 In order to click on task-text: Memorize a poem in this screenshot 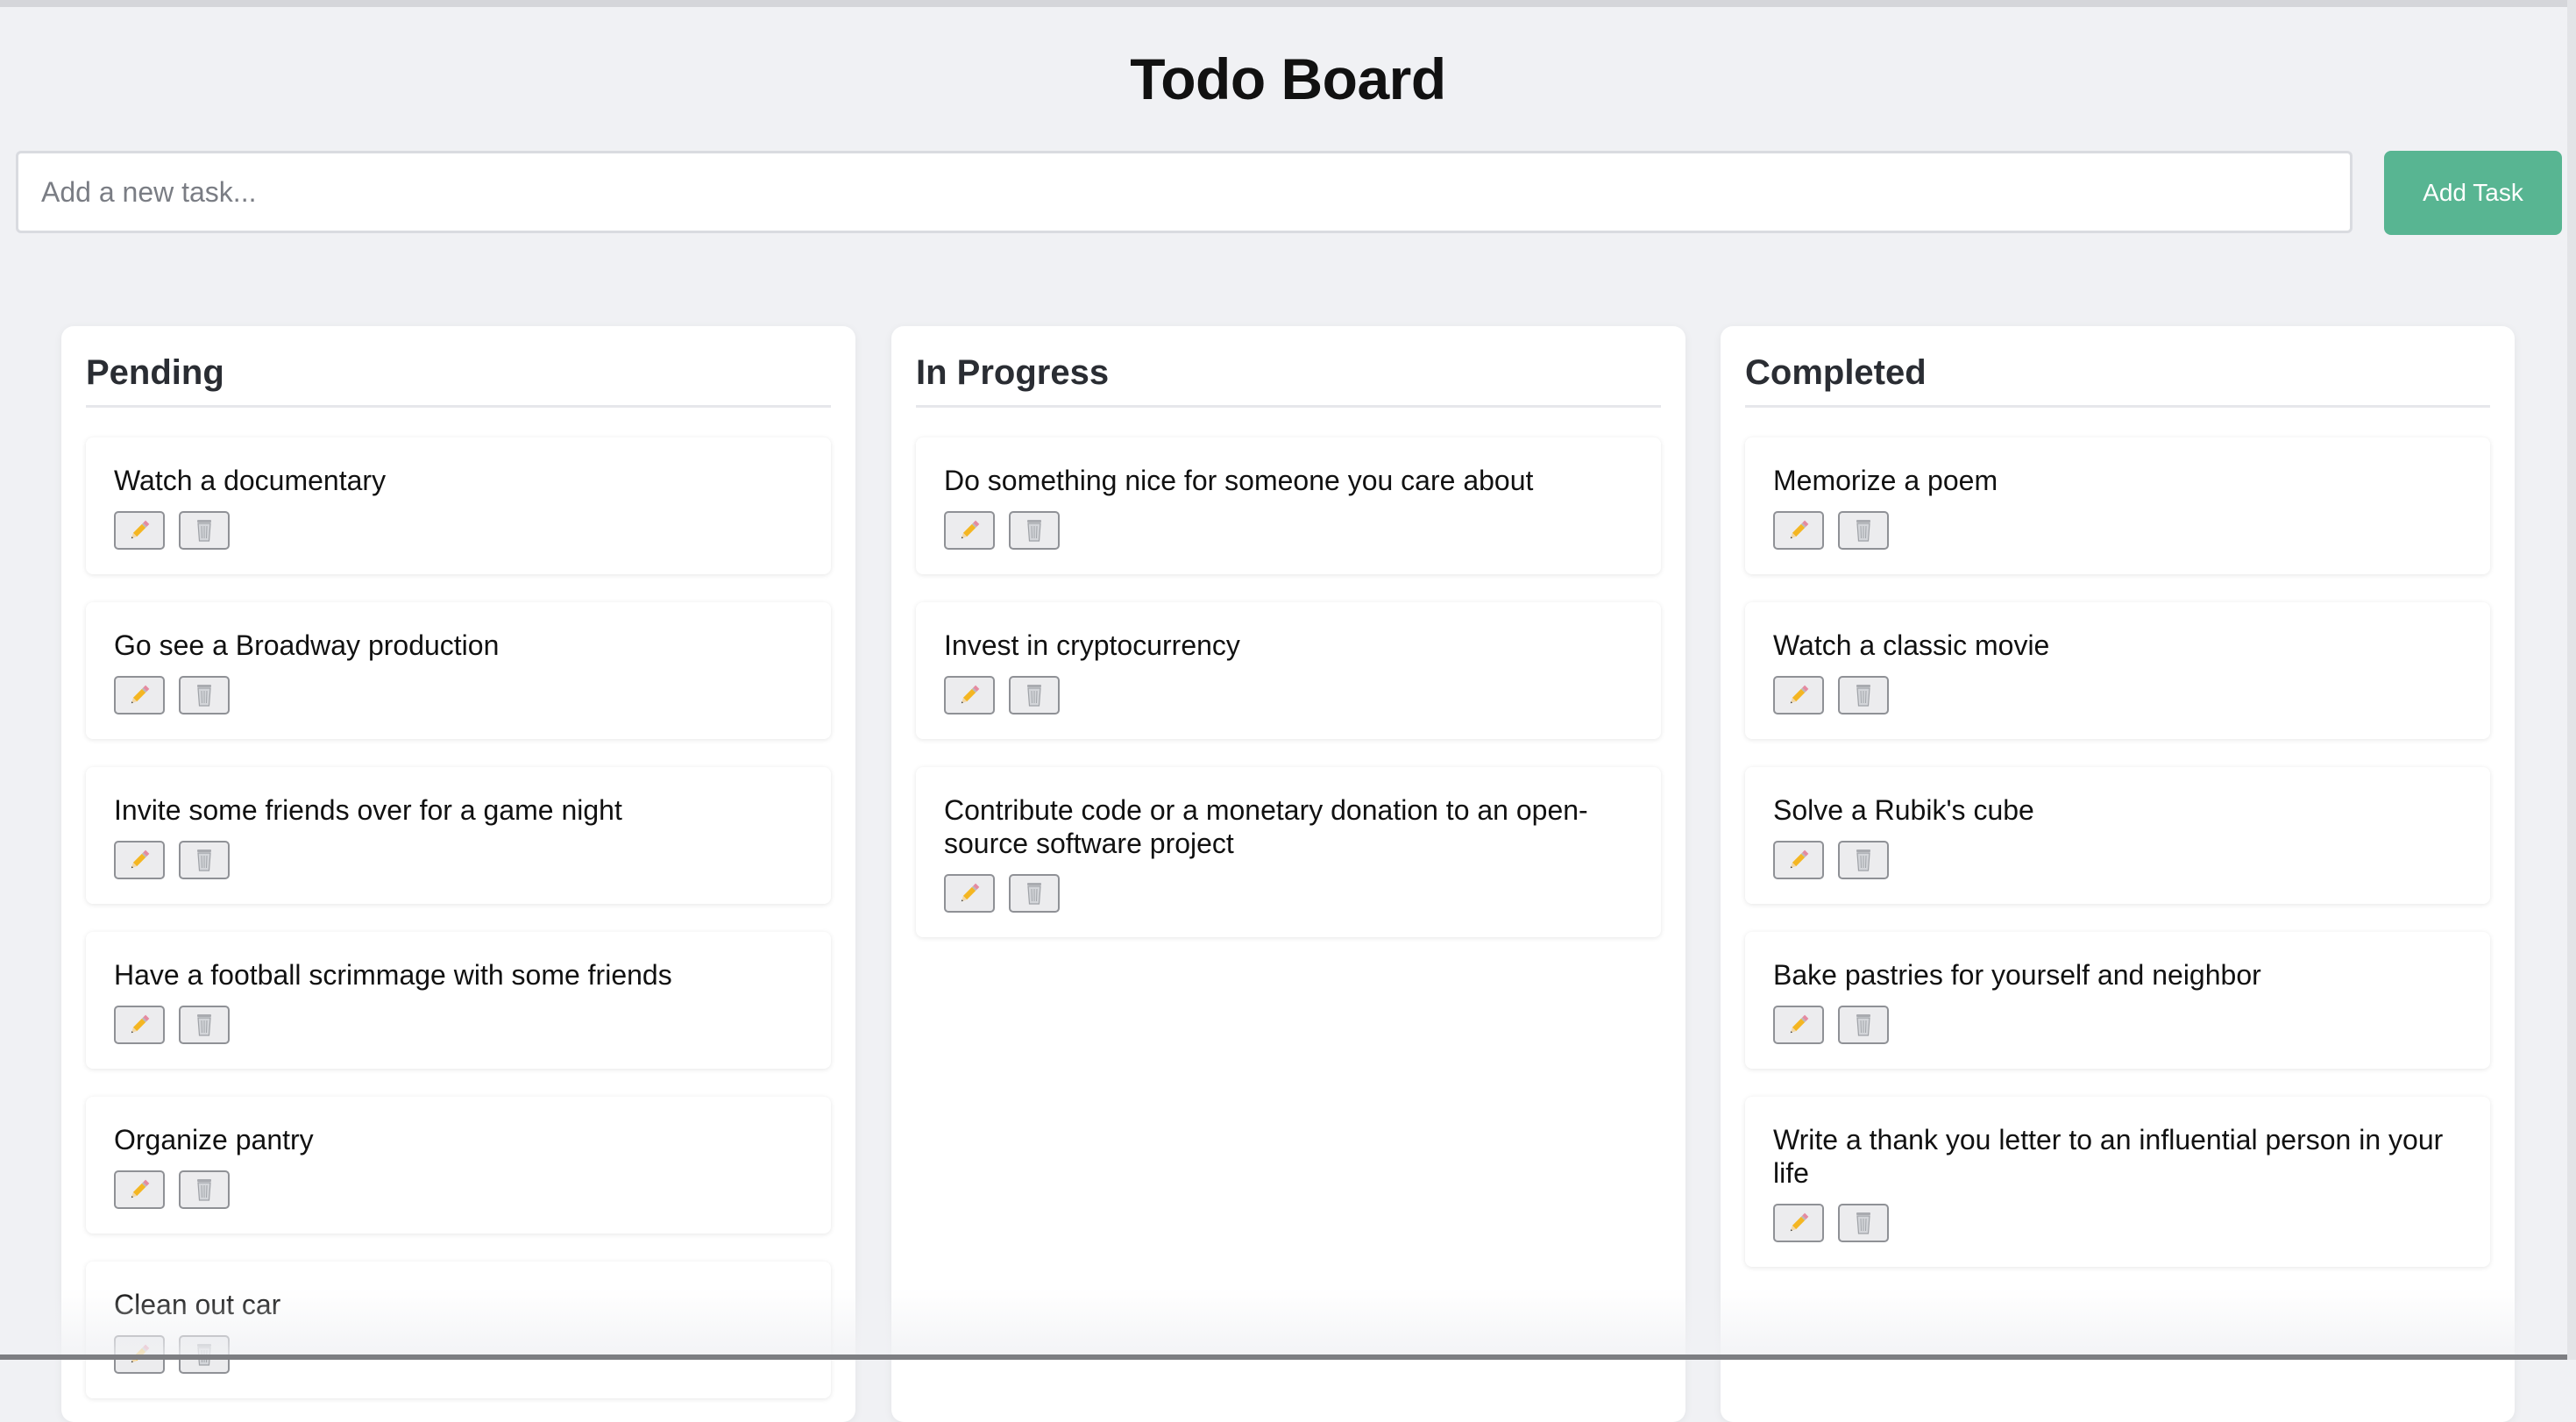, I will do `click(1885, 480)`.